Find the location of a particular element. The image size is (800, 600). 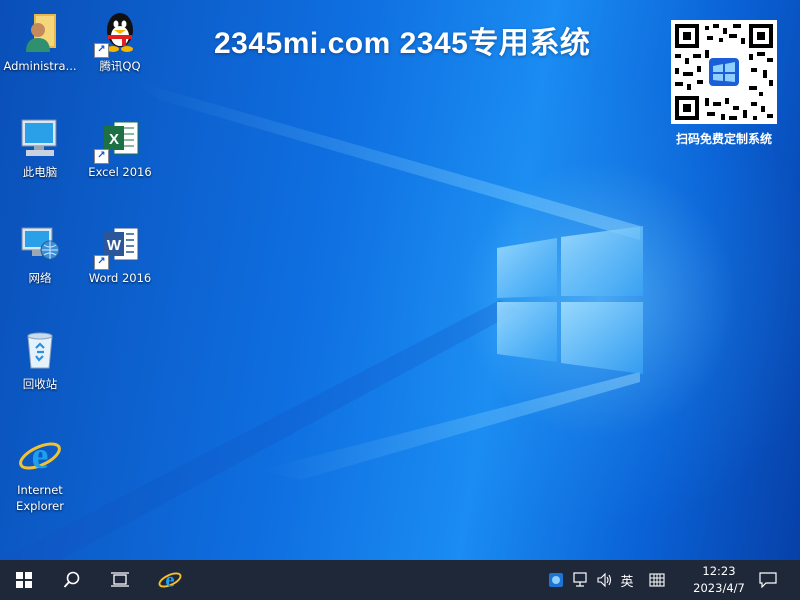

excel-icon: X ↗ is located at coordinates (119, 139).